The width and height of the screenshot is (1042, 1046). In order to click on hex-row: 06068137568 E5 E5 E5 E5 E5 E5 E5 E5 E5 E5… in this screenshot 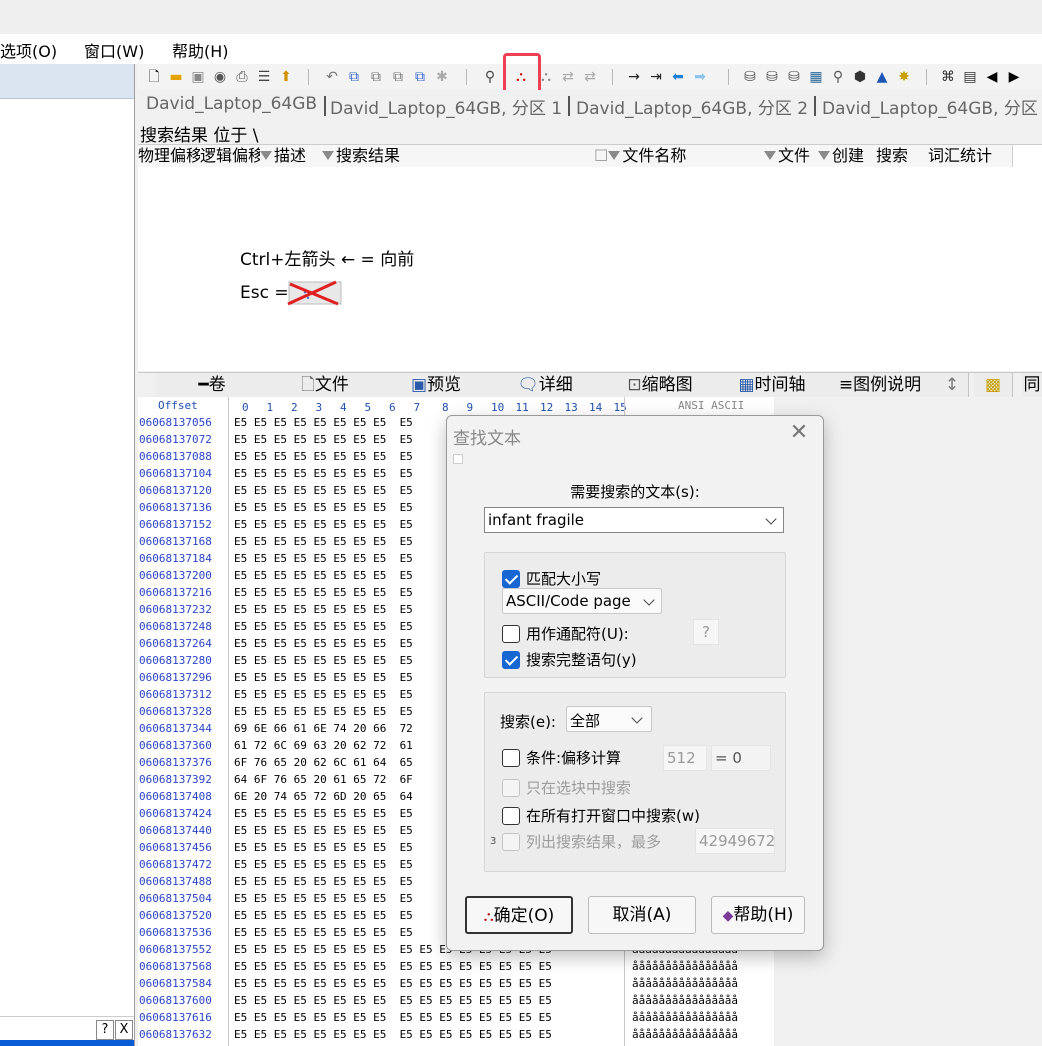, I will do `click(472, 966)`.